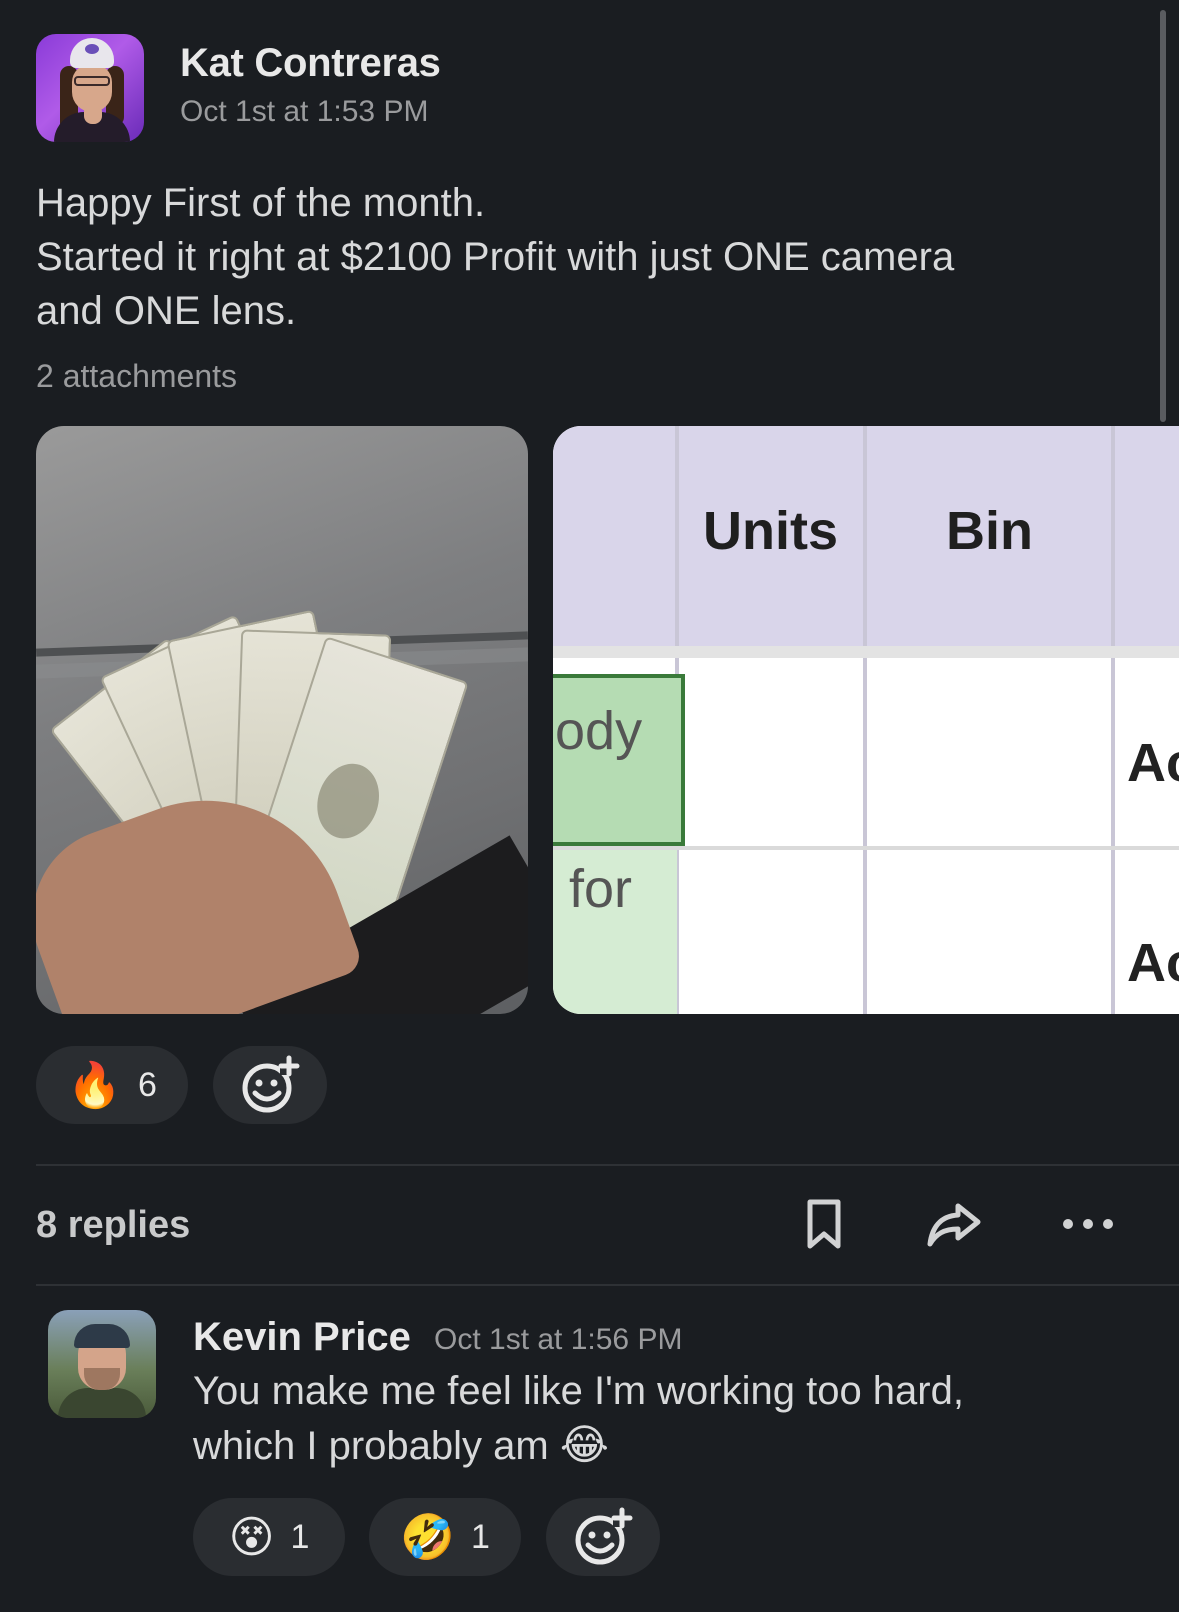 The height and width of the screenshot is (1612, 1179). I want to click on sheet-header-units: Units, so click(770, 531).